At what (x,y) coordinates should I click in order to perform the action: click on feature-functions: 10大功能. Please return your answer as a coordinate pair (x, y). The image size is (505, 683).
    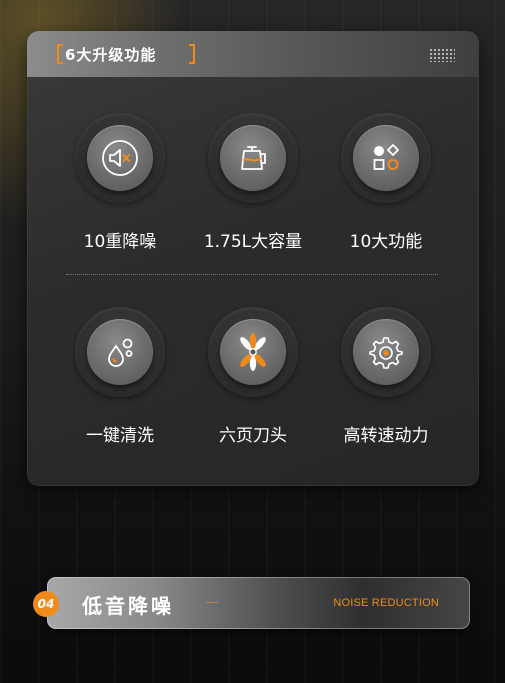
    Looking at the image, I should click on (386, 188).